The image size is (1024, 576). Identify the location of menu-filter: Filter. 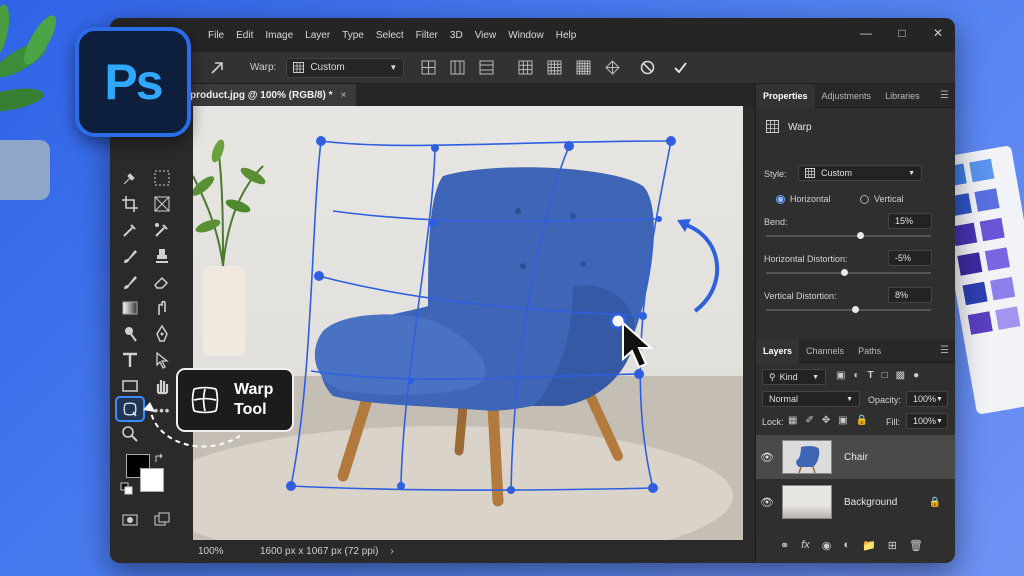
(427, 35).